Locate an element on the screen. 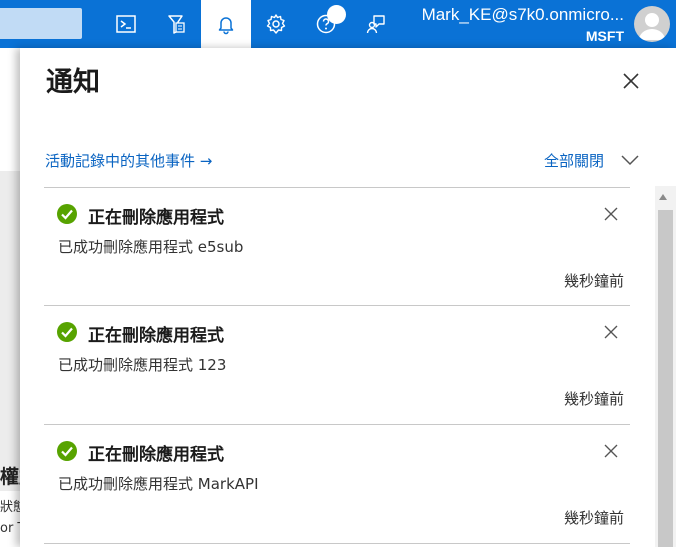 This screenshot has height=547, width=676. account-menu: Mark_KE@s7k0.onmicro... MSFT is located at coordinates (523, 25).